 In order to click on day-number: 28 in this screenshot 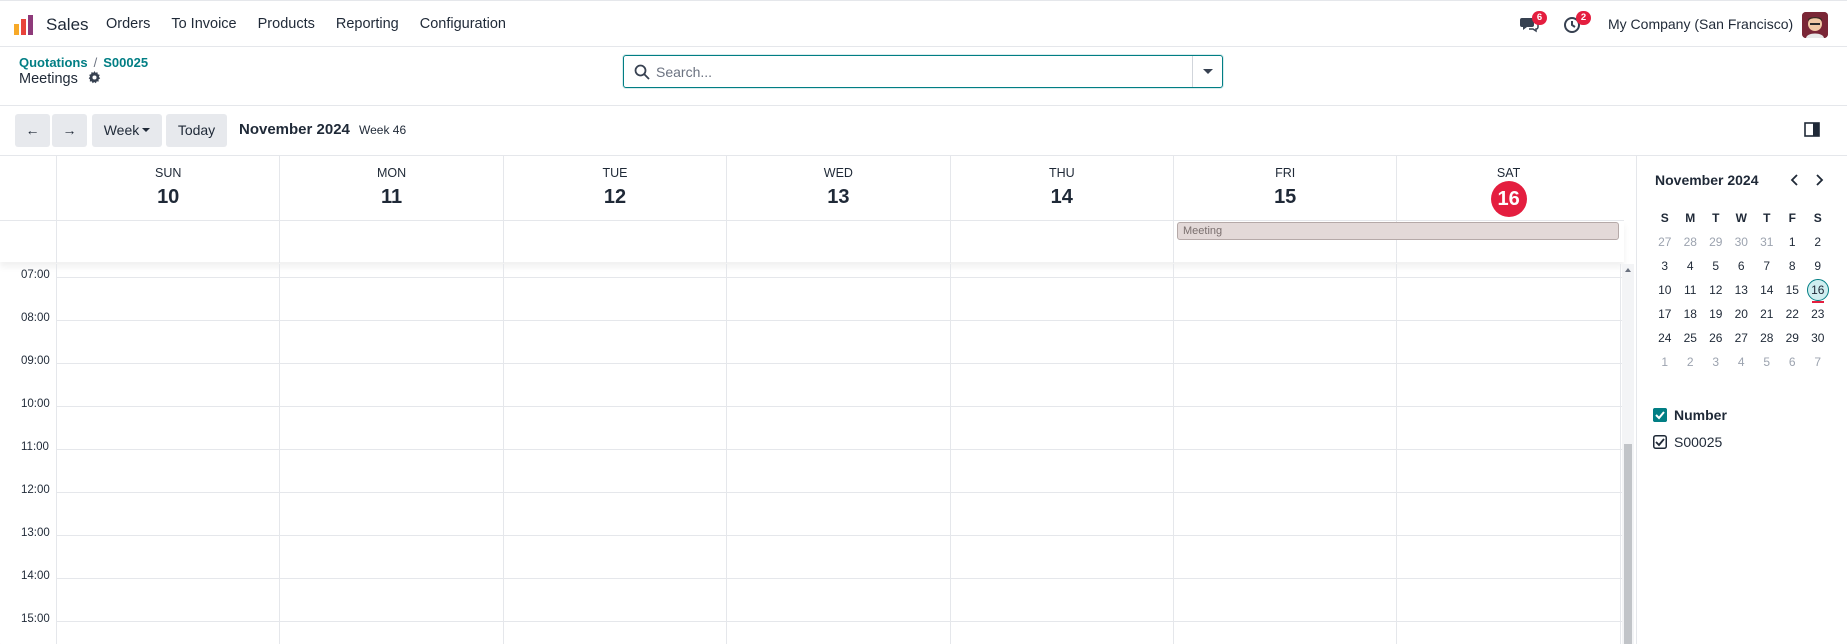, I will do `click(1767, 338)`.